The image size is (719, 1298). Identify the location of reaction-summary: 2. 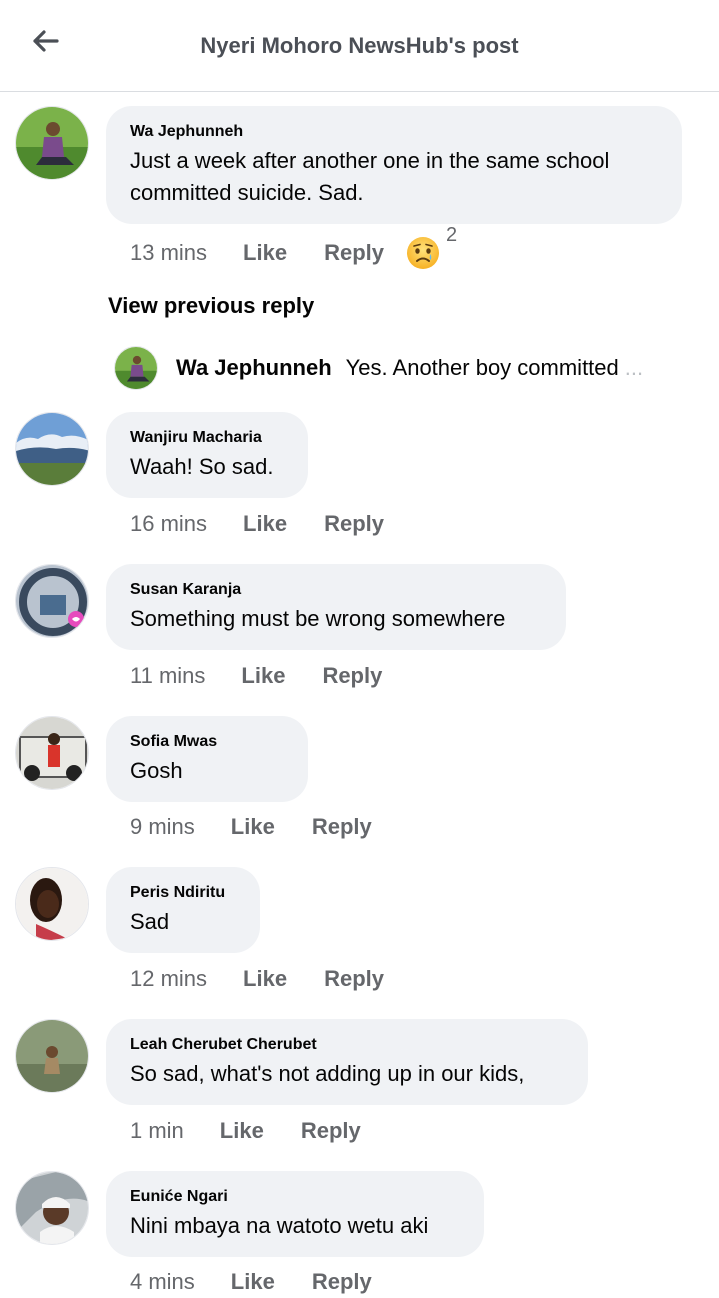
(431, 247).